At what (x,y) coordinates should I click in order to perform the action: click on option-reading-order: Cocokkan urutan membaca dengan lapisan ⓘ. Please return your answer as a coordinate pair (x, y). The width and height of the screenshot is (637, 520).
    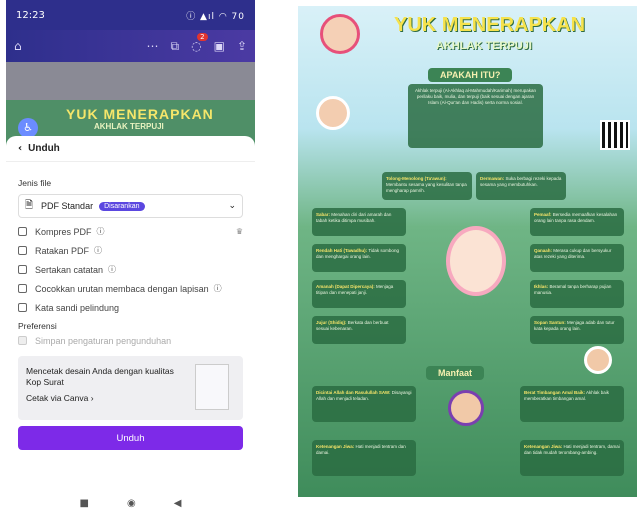
    Looking at the image, I should click on (130, 288).